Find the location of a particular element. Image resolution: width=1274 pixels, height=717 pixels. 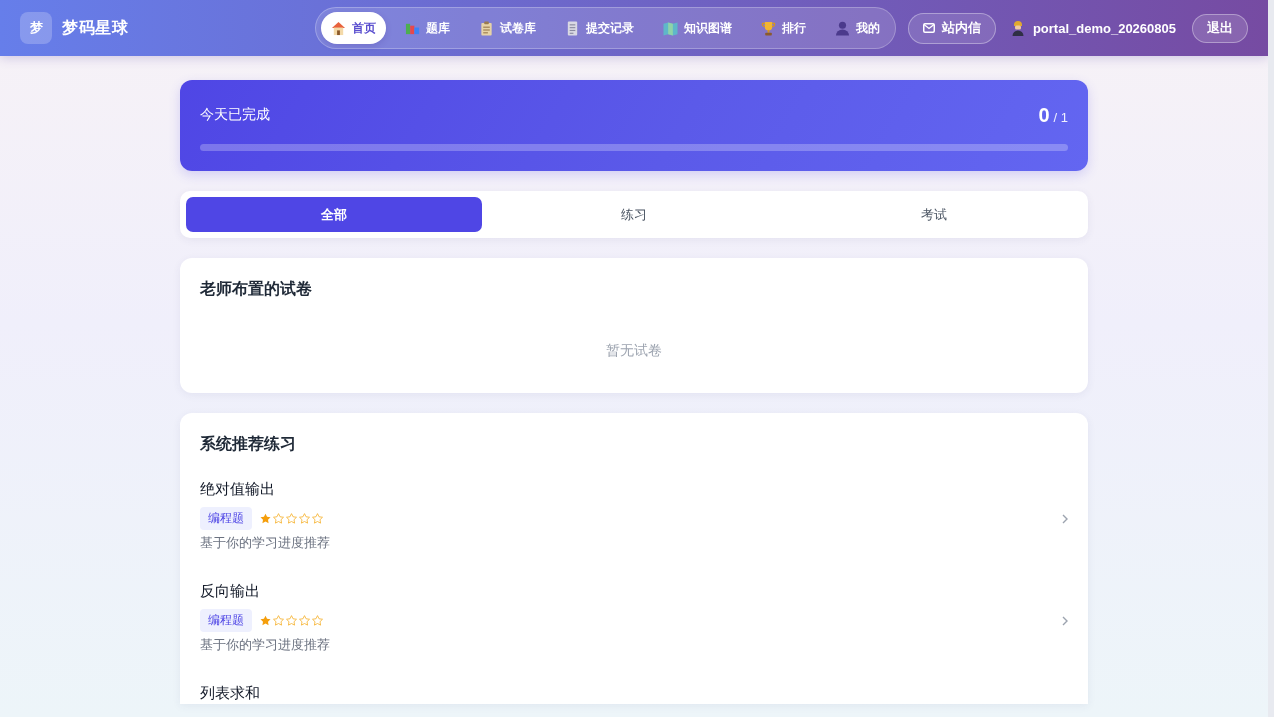

progress-label: 今天已完成 is located at coordinates (235, 115).